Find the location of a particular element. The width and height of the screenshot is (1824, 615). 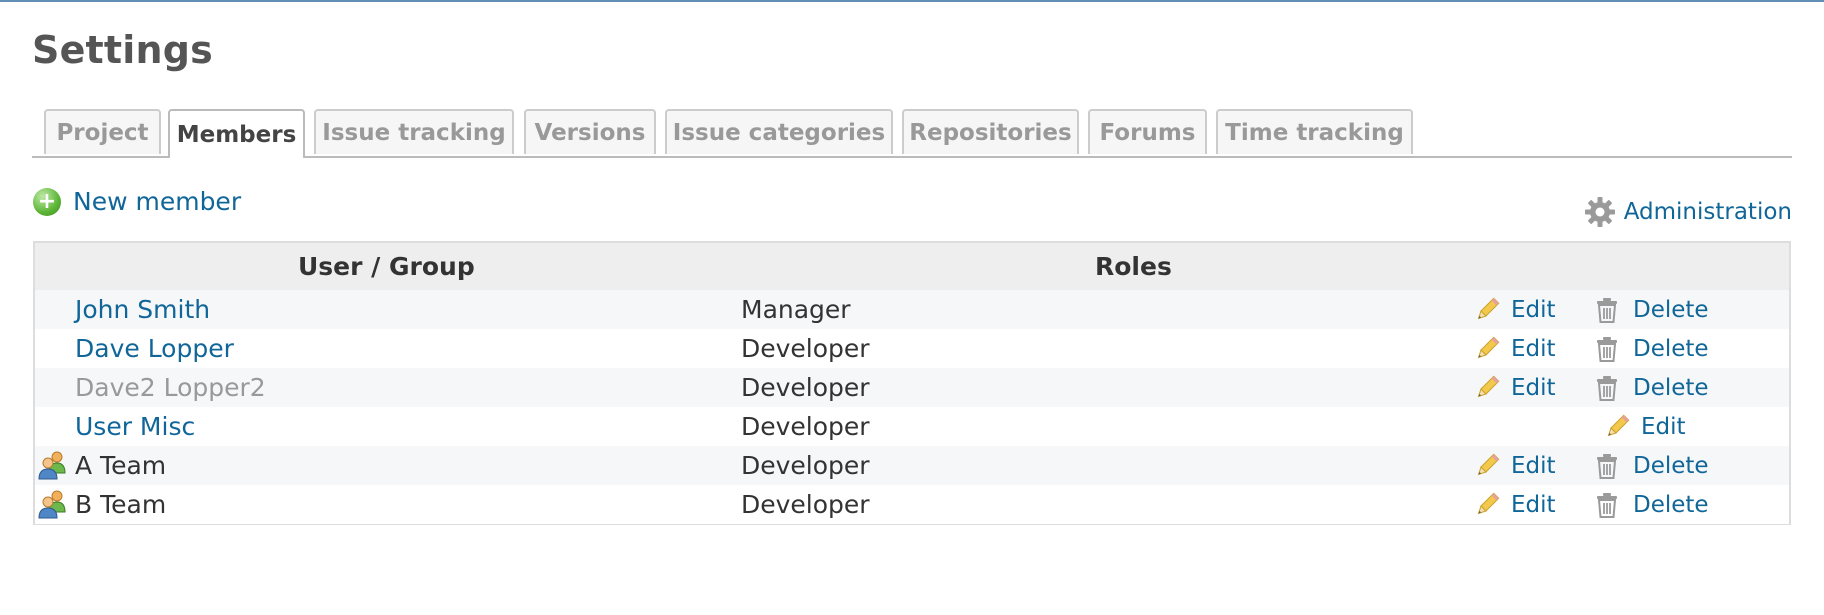

member-role: Manager is located at coordinates (796, 309).